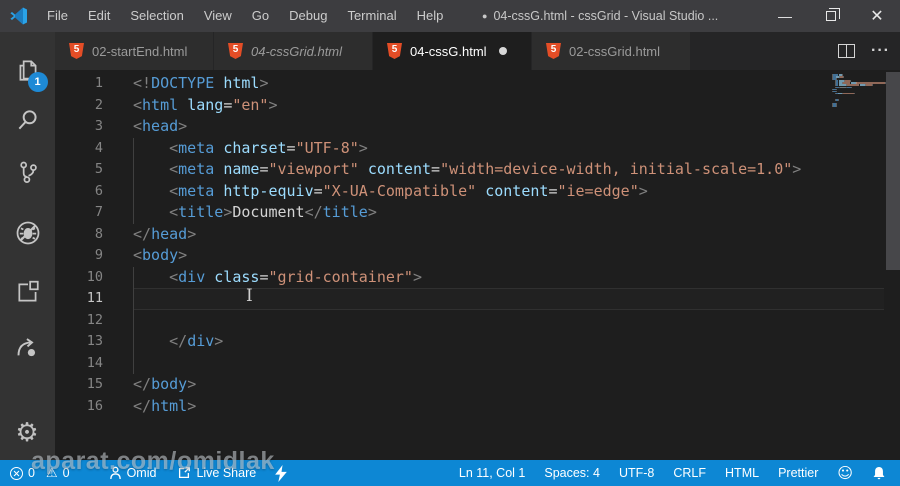 The image size is (900, 486). I want to click on code-content: <!DOCTYPE html>, so click(201, 83).